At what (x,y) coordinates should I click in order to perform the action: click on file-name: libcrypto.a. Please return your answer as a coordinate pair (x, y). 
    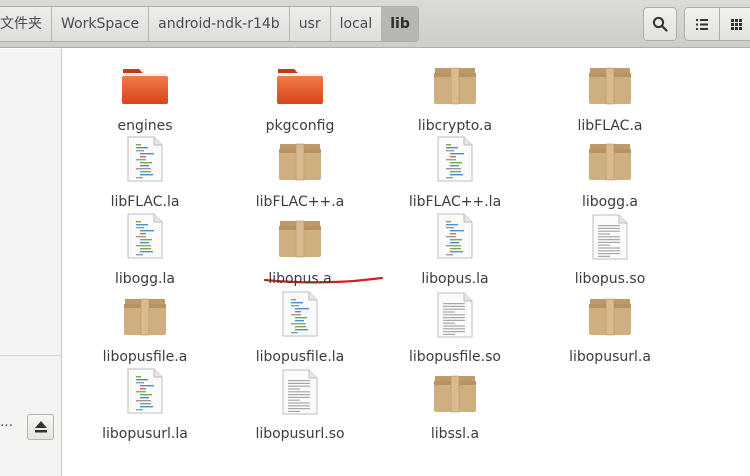
    Looking at the image, I should click on (455, 126).